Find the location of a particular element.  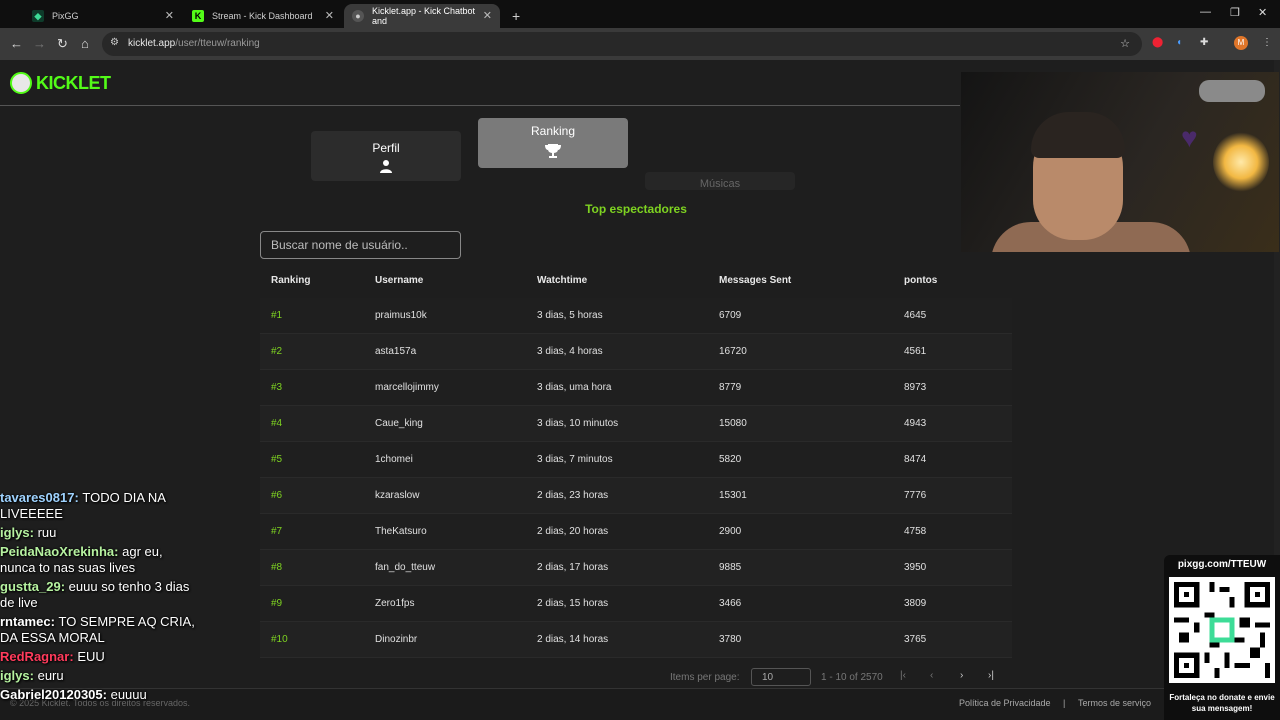

cell-messages: 2900 is located at coordinates (730, 531).